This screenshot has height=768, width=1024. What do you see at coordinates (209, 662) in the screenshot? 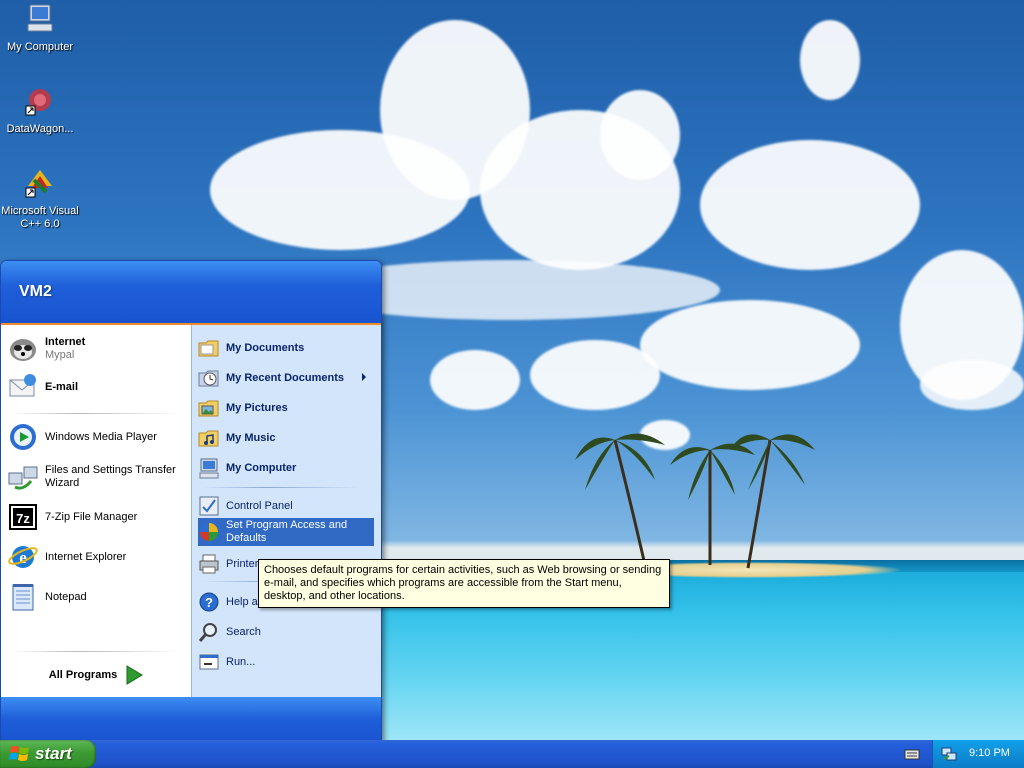
I see `run-icon` at bounding box center [209, 662].